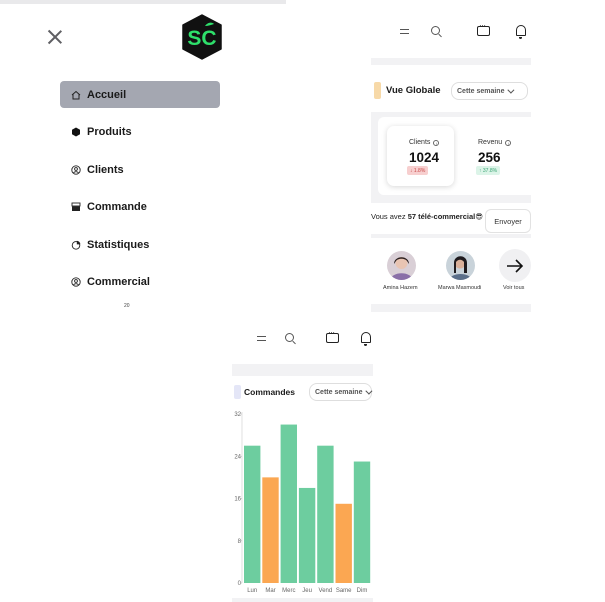 Image resolution: width=605 pixels, height=602 pixels. What do you see at coordinates (388, 216) in the screenshot?
I see `telecom-prefix: Vous avez` at bounding box center [388, 216].